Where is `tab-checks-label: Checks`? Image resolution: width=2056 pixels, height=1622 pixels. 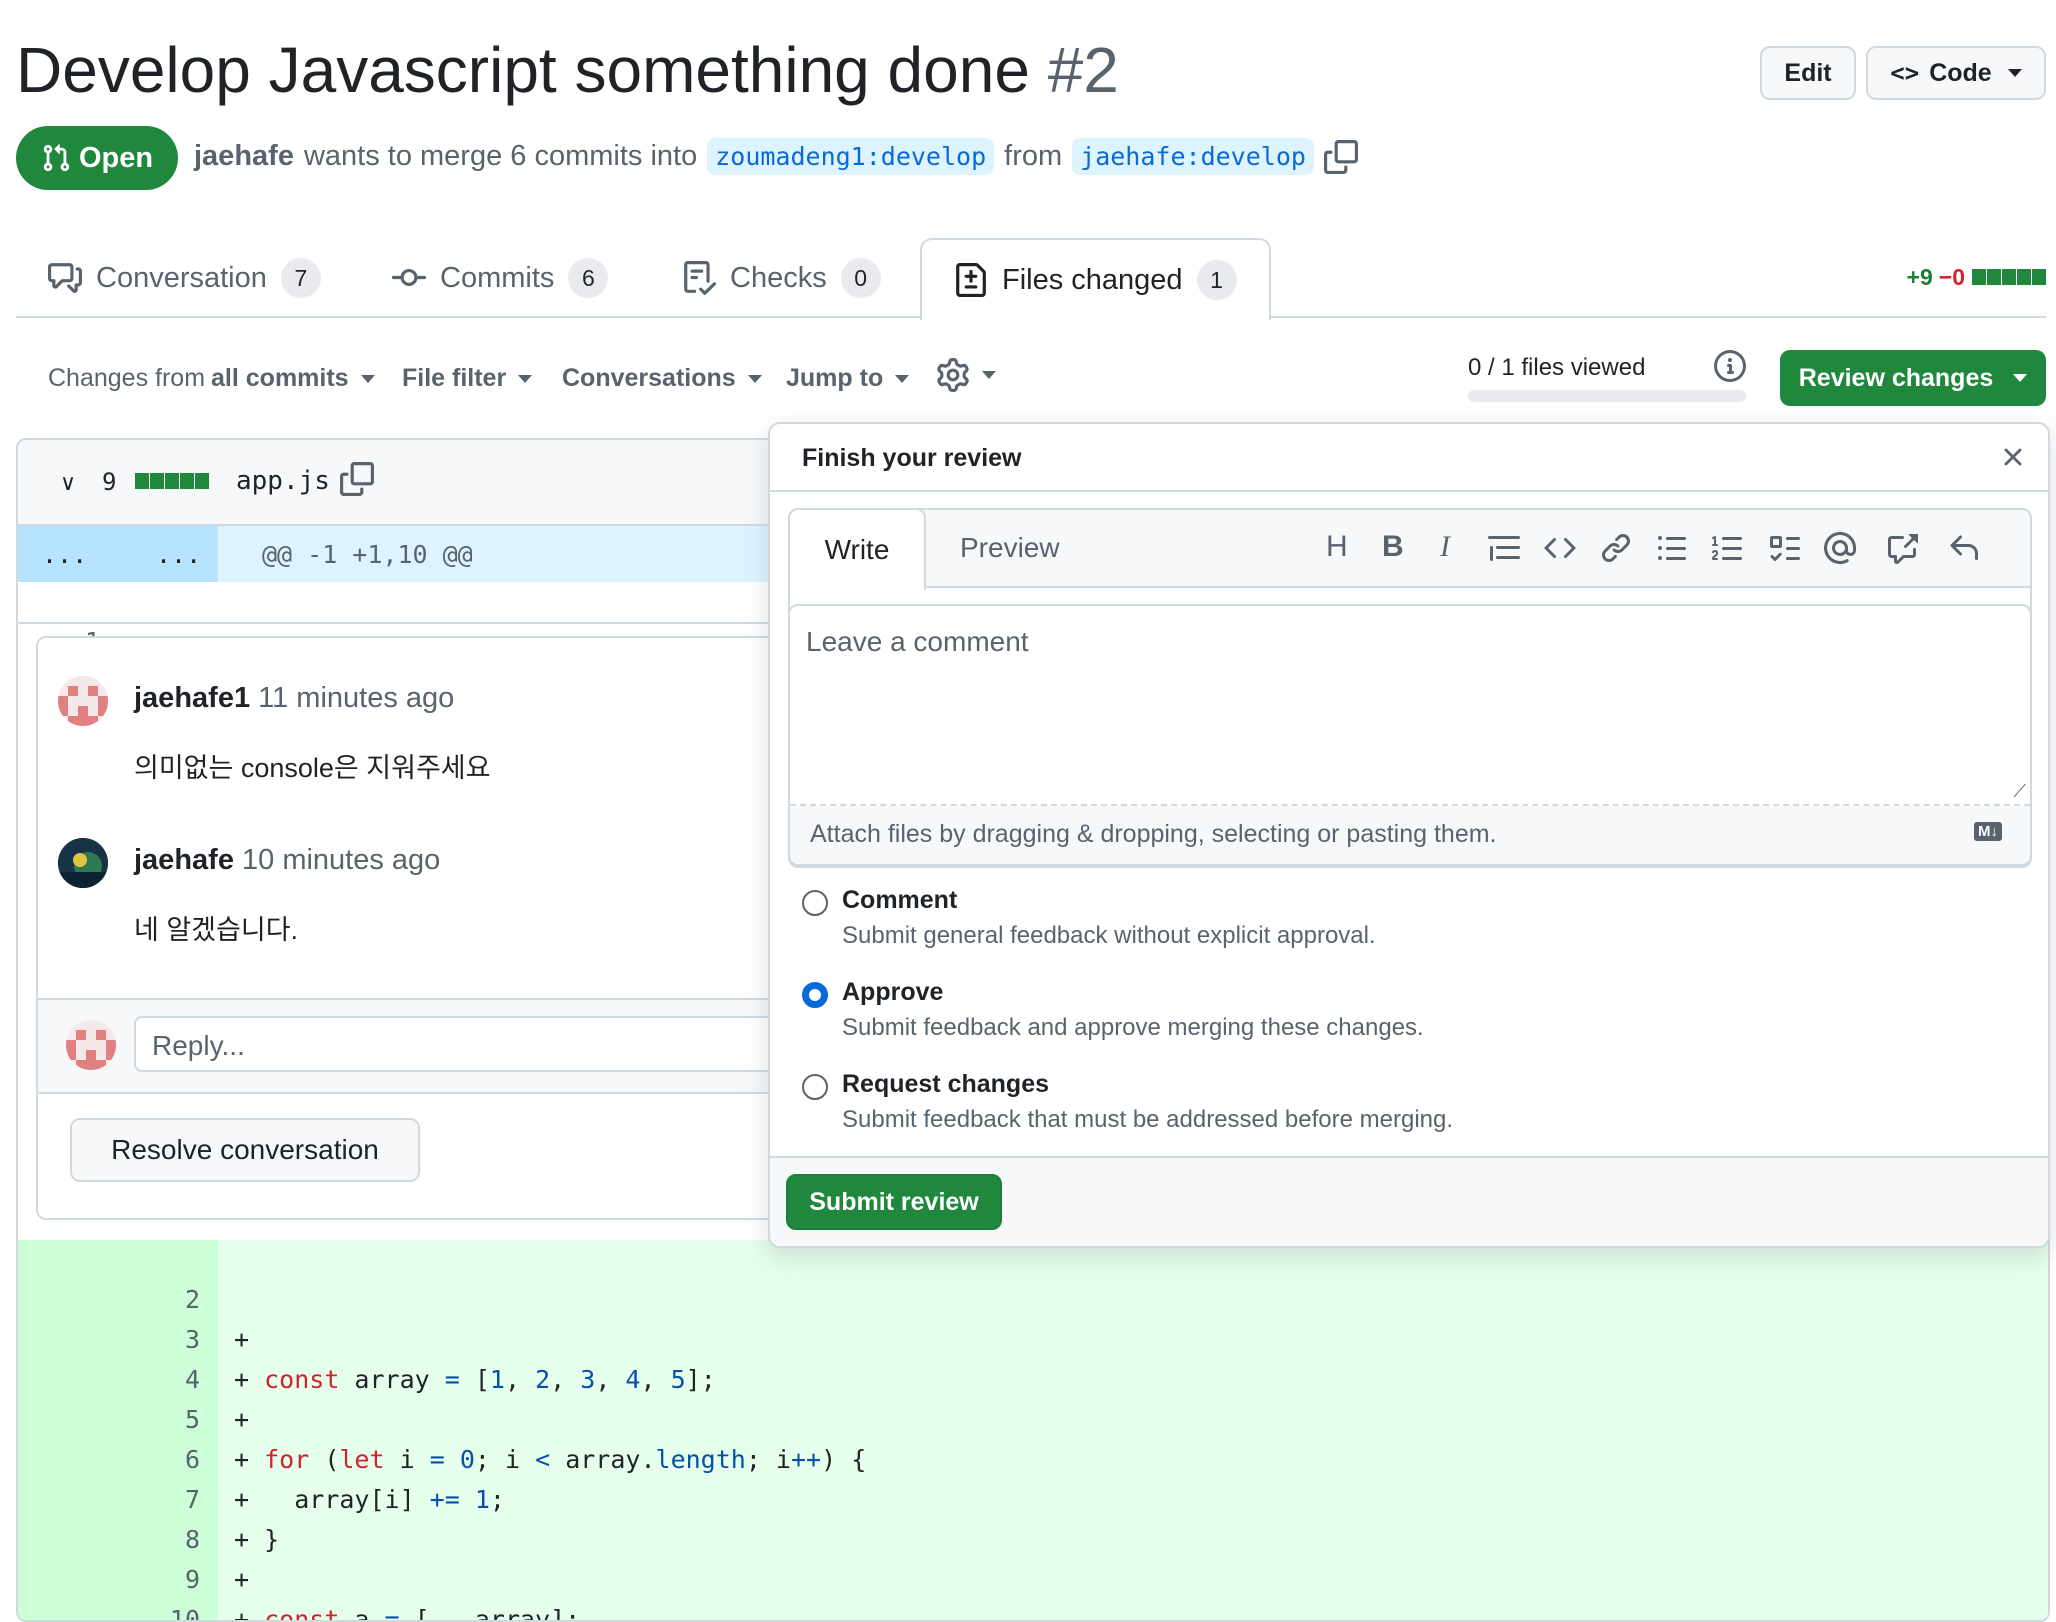 tab-checks-label: Checks is located at coordinates (778, 277).